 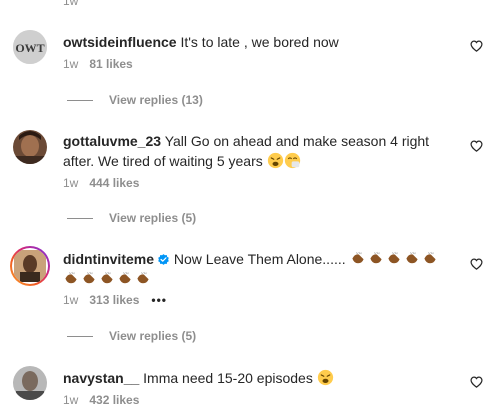 I want to click on view-replies-label: View replies (13), so click(x=156, y=100).